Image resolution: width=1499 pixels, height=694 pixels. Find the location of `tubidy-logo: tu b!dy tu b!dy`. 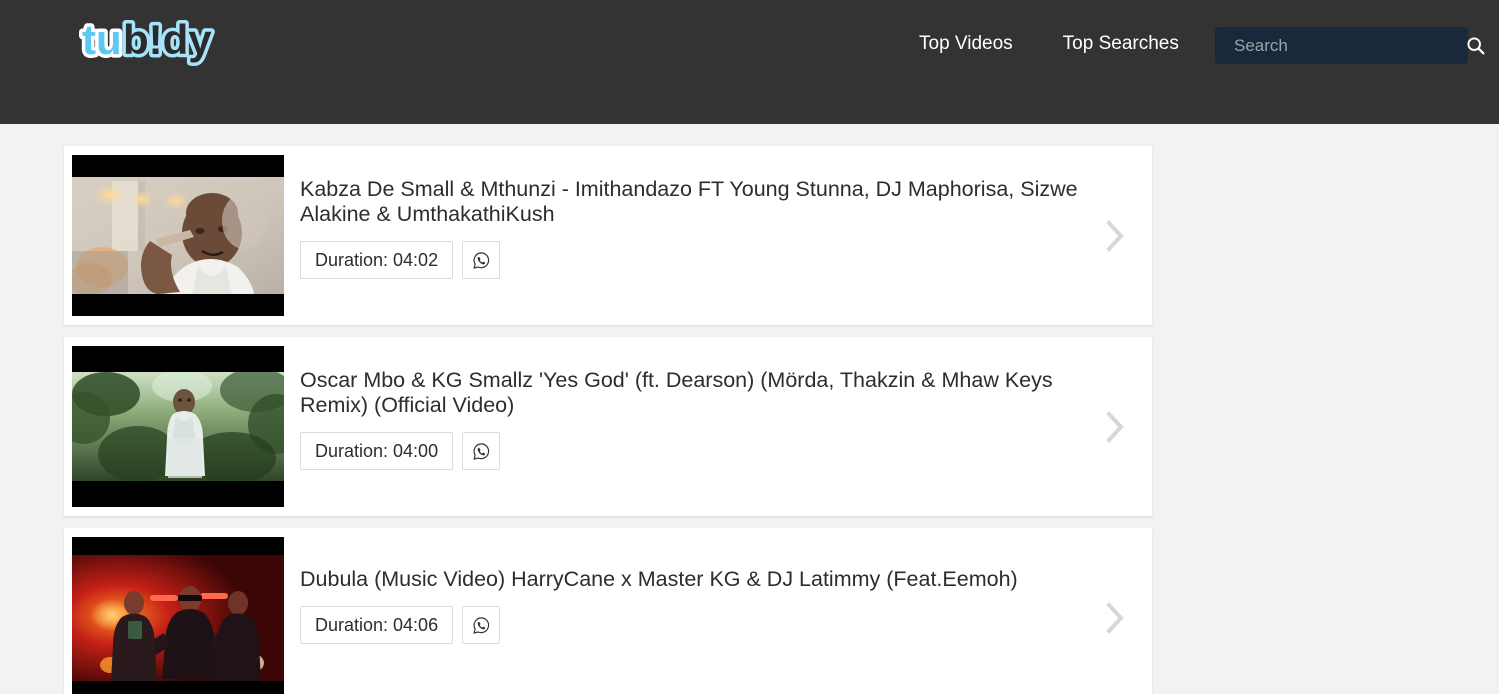

tubidy-logo: tu b!dy tu b!dy is located at coordinates (148, 42).